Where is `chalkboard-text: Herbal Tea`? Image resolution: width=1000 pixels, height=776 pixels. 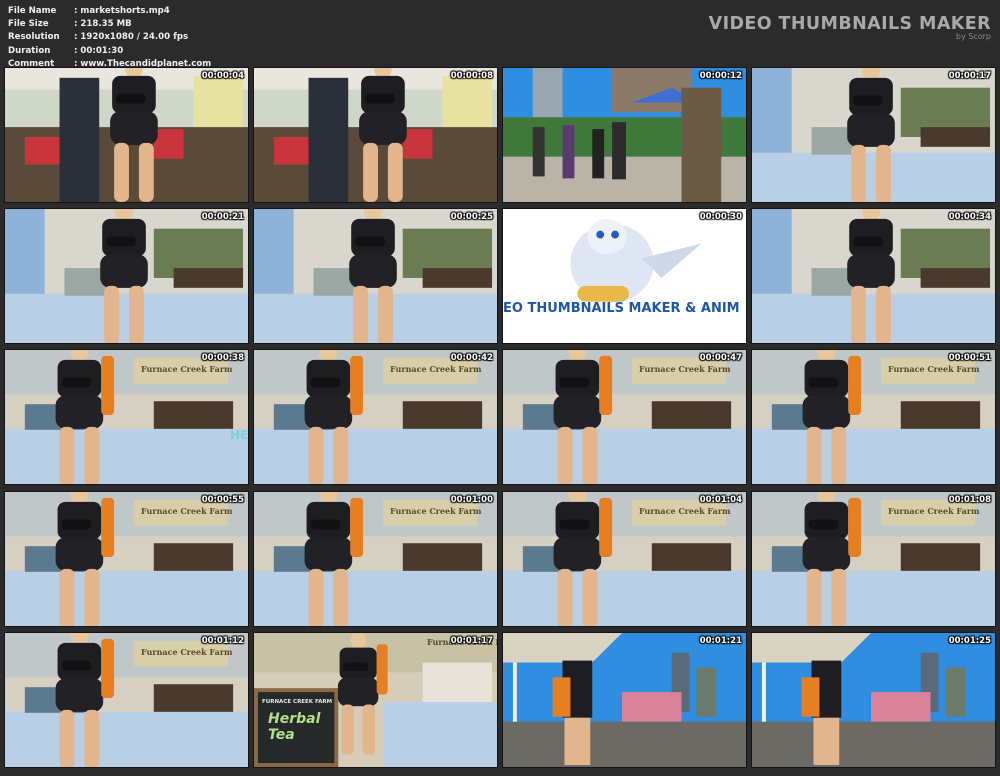
chalkboard-text: Herbal Tea is located at coordinates (294, 727).